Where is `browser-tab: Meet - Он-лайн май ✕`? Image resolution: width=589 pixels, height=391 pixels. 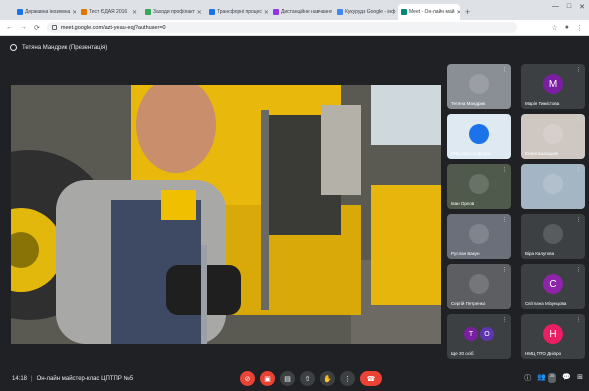 browser-tab: Meet - Он-лайн май ✕ is located at coordinates (429, 12).